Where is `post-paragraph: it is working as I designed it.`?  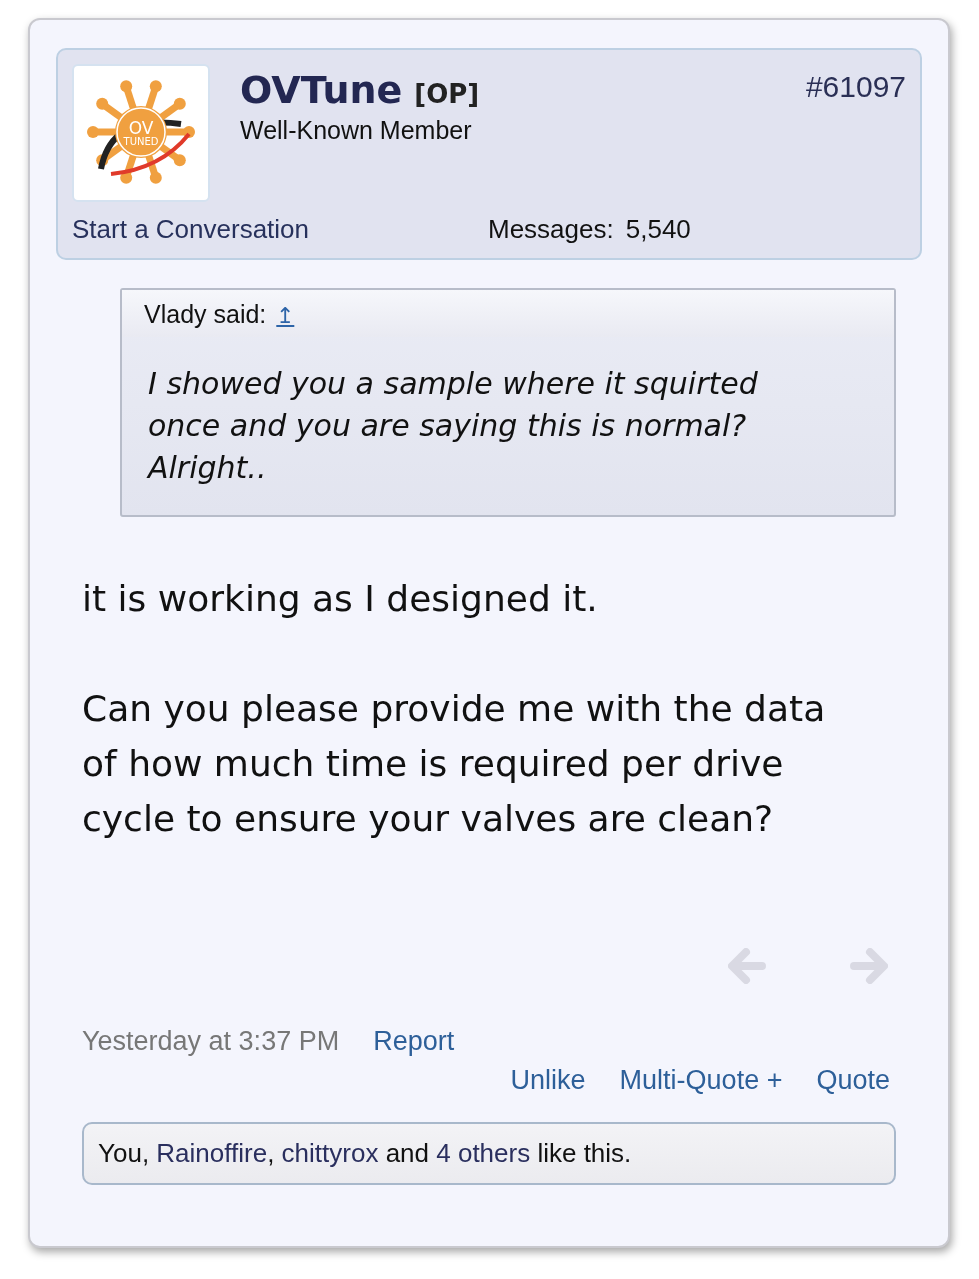
post-paragraph: it is working as I designed it. is located at coordinates (340, 599).